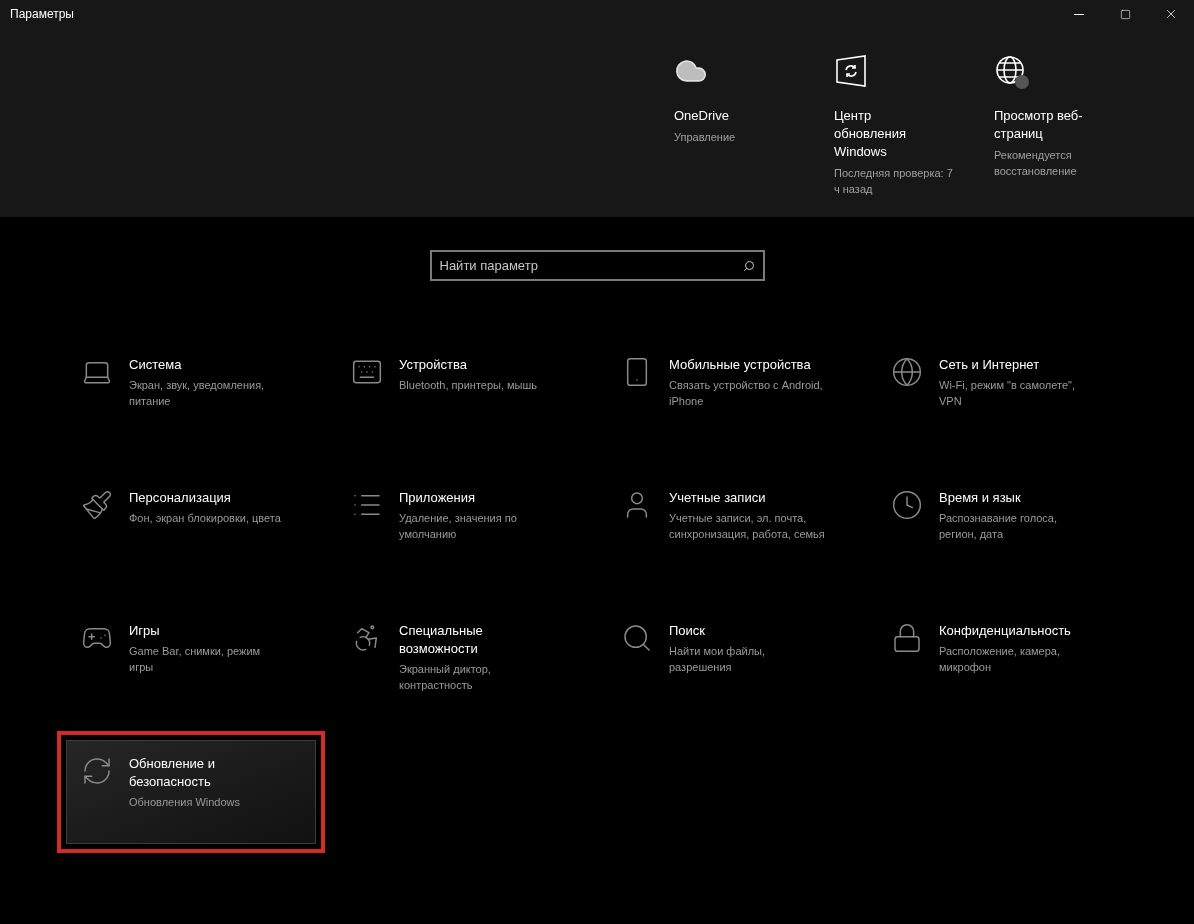  I want to click on tile-title: Сеть и Интернет, so click(990, 365).